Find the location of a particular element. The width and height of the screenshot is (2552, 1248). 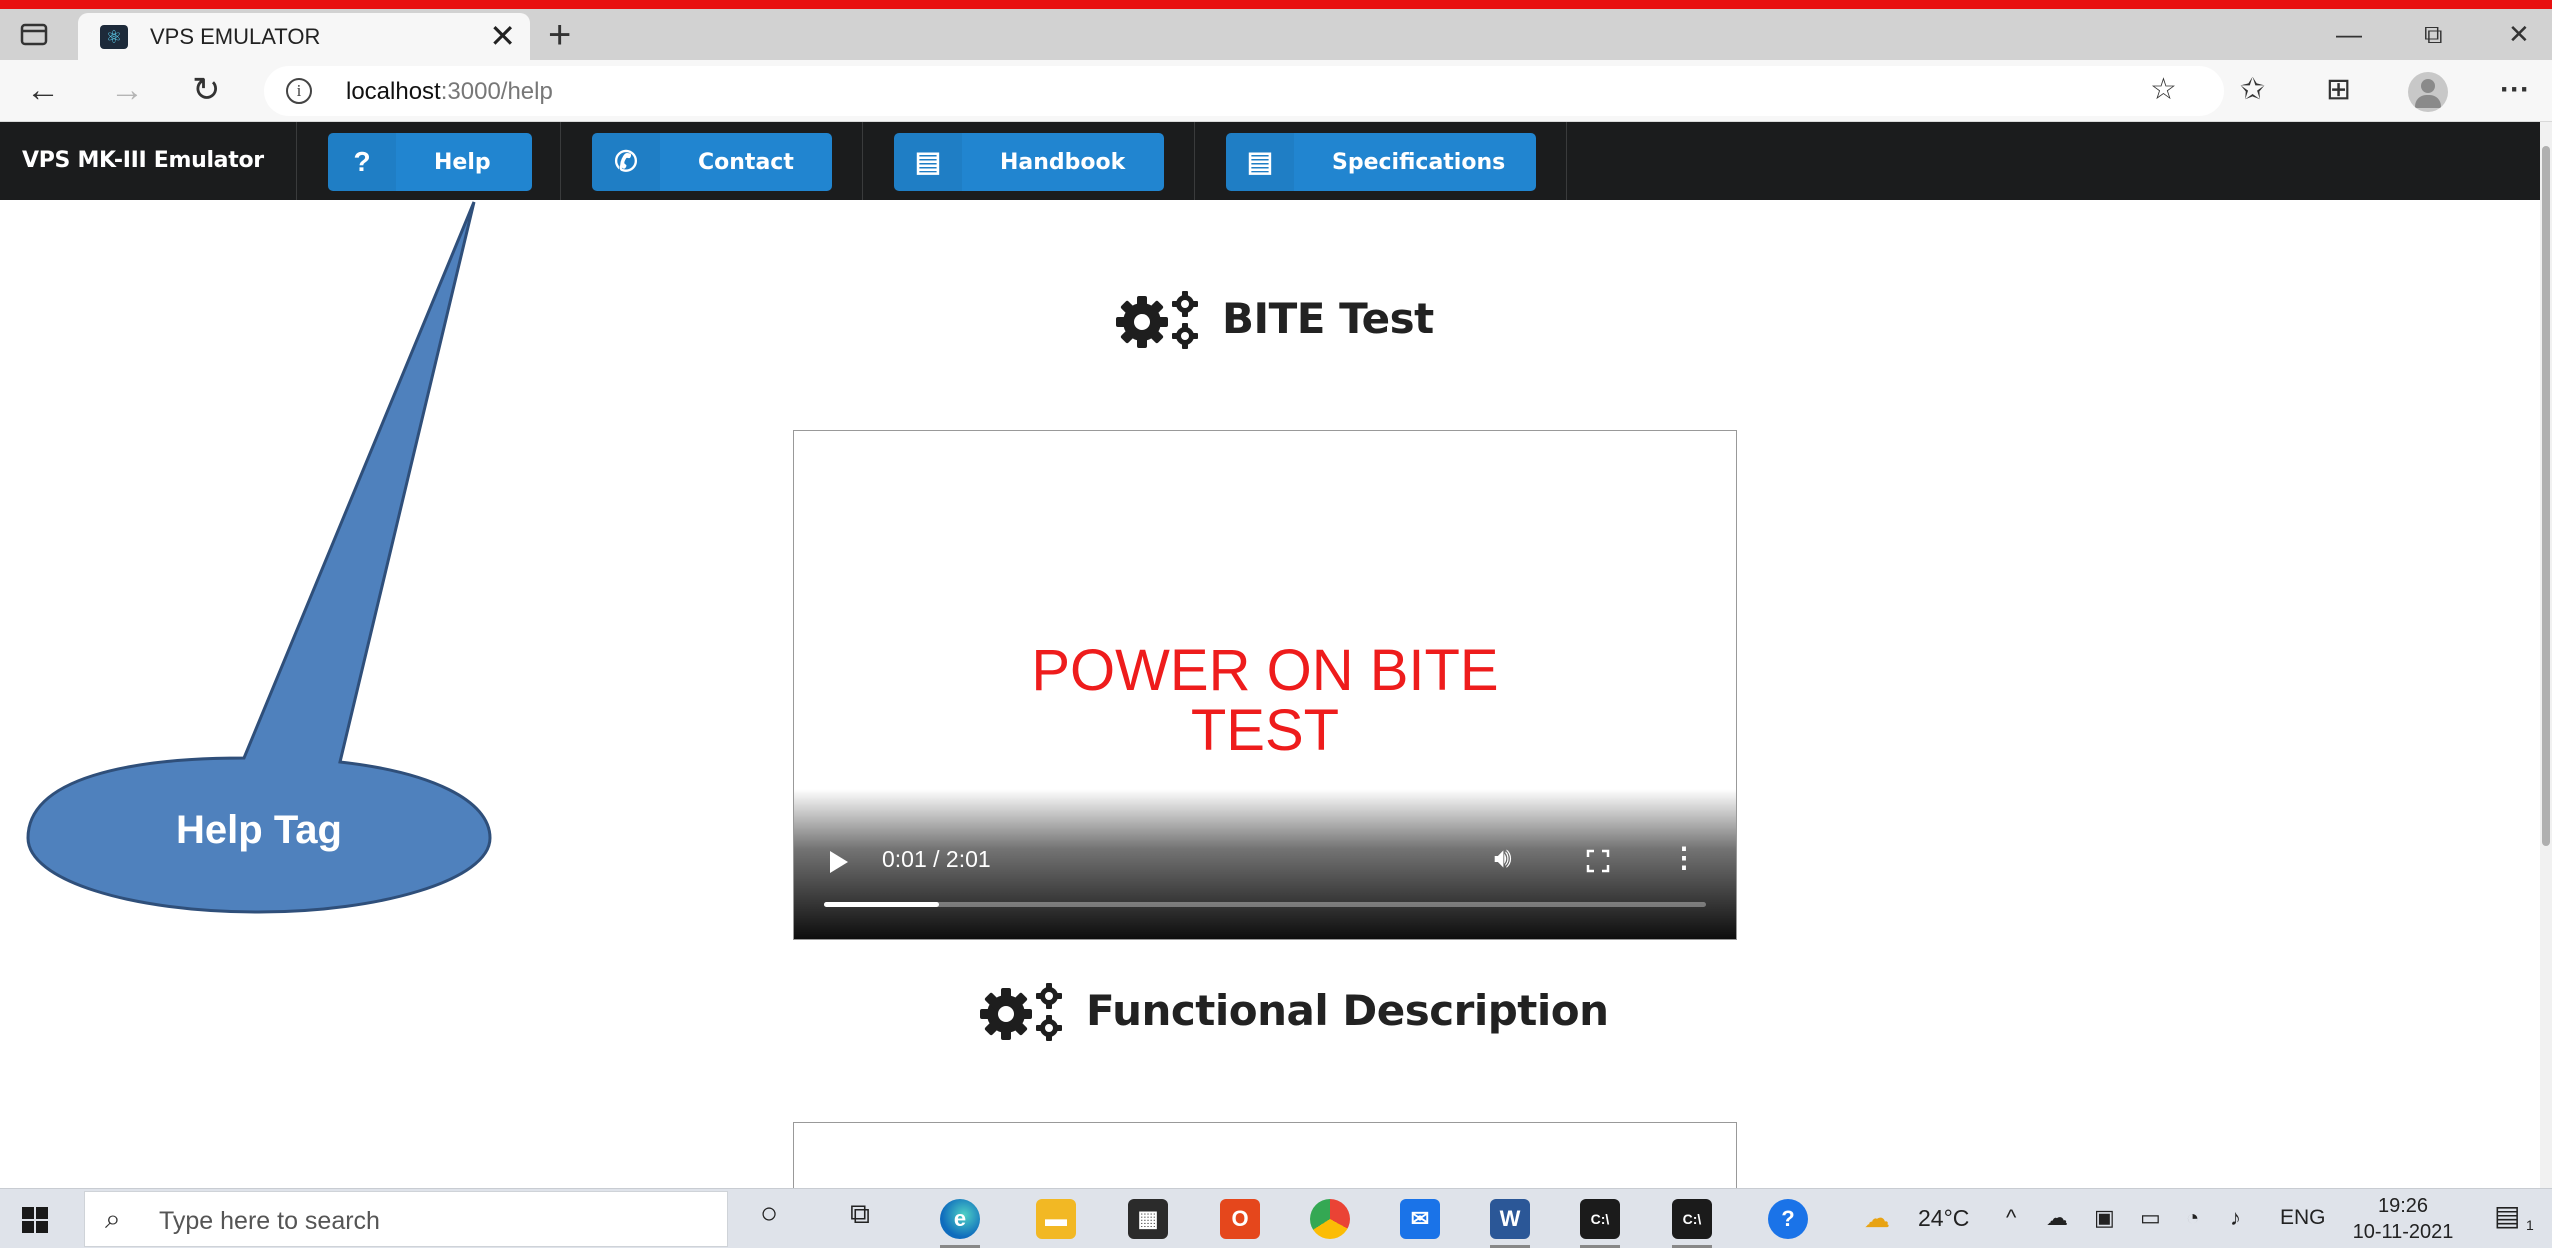

handbook-button: ▤ Handbook is located at coordinates (1029, 162).